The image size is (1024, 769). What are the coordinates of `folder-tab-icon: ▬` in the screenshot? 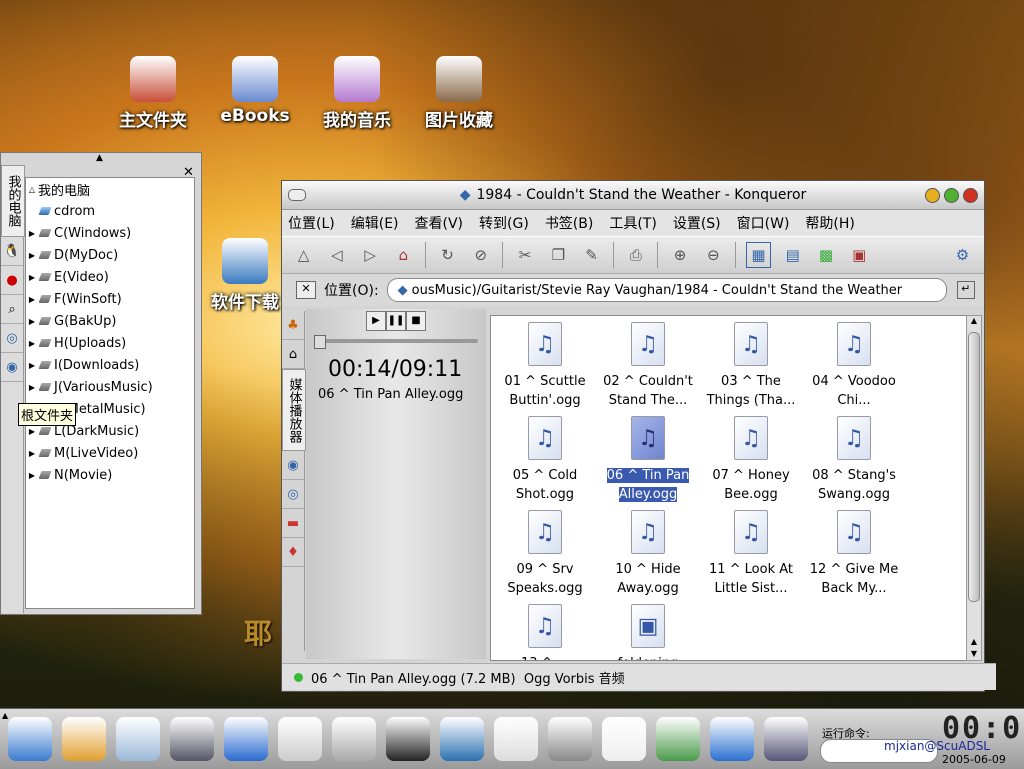 It's located at (293, 523).